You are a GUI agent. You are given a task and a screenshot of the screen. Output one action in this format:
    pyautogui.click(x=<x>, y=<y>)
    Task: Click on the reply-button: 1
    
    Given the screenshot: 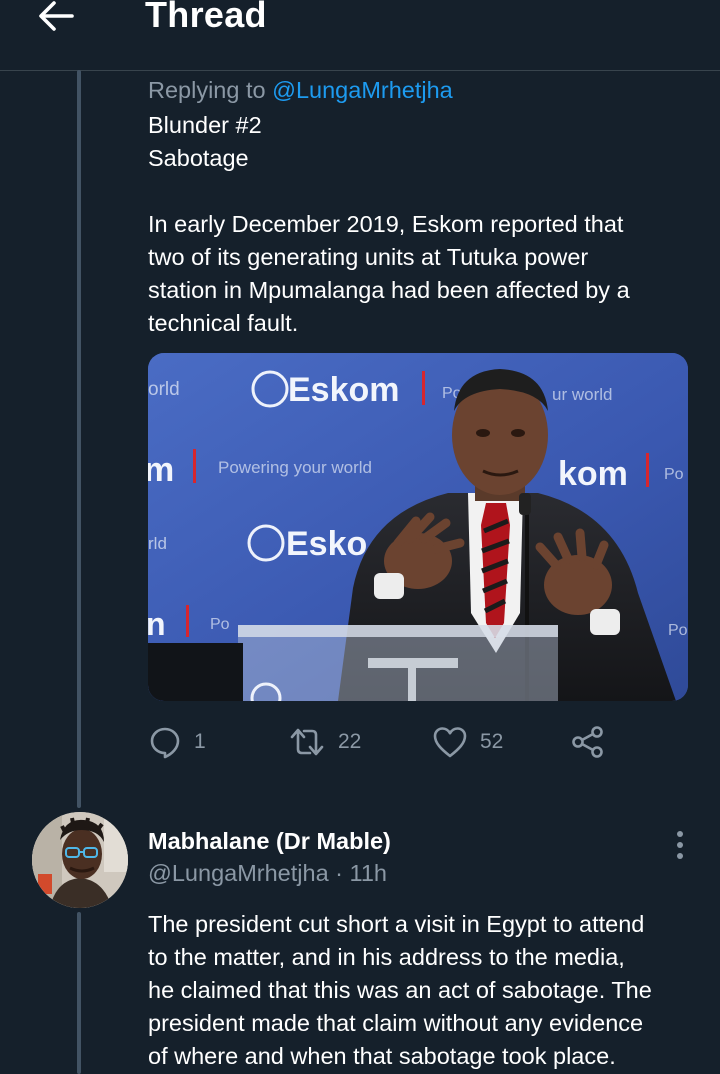 What is the action you would take?
    pyautogui.click(x=177, y=742)
    